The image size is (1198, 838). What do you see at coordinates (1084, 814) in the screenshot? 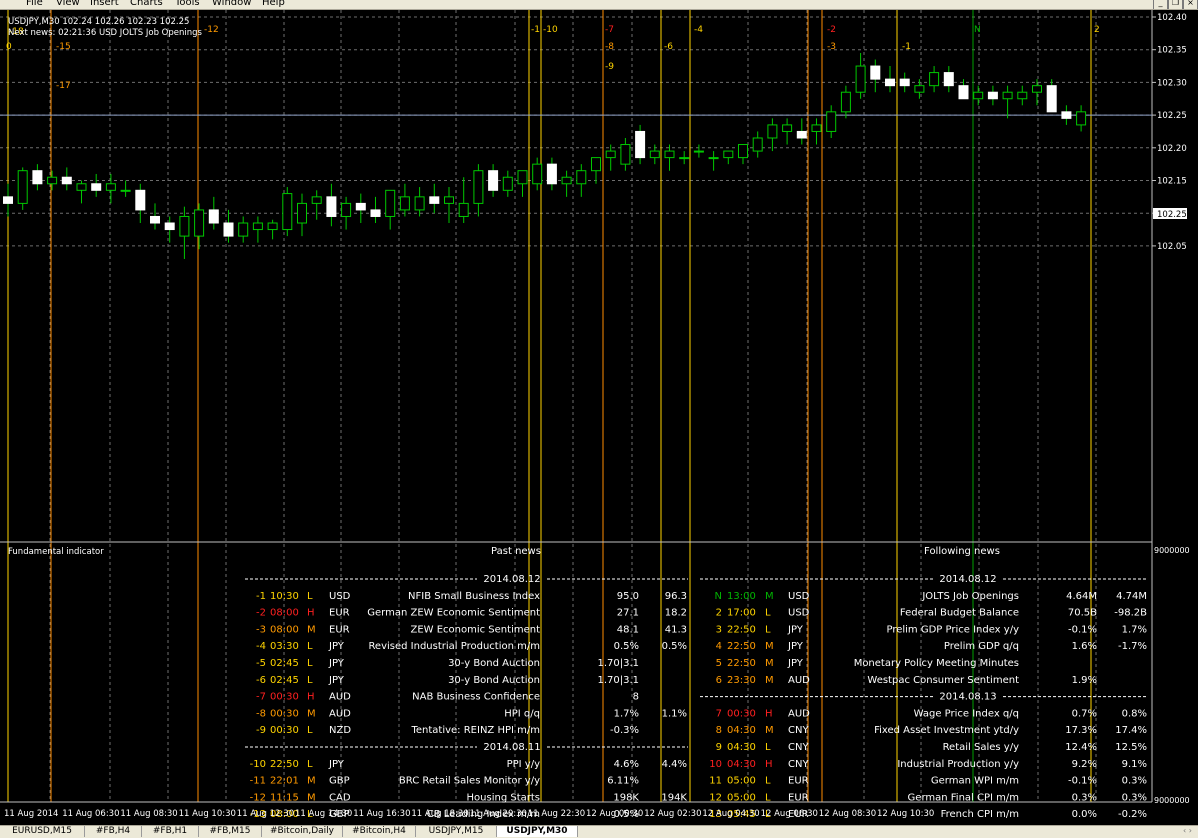
I see `news-actual: 0.0%` at bounding box center [1084, 814].